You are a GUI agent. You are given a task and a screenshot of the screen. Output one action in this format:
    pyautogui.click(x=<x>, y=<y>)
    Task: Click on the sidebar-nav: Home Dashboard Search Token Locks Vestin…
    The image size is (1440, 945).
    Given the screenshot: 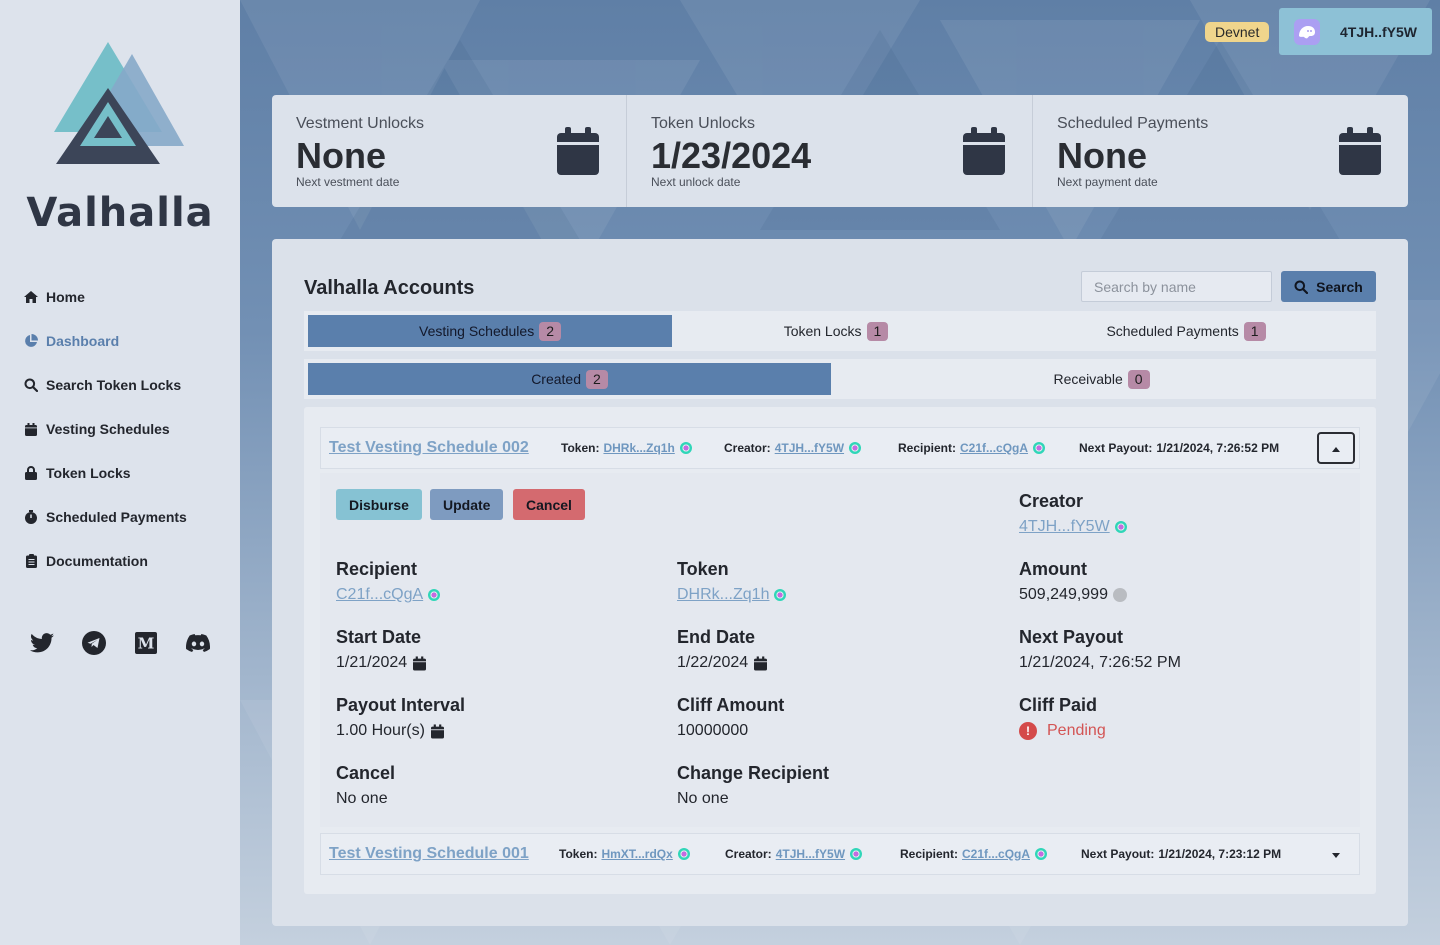 What is the action you would take?
    pyautogui.click(x=105, y=440)
    